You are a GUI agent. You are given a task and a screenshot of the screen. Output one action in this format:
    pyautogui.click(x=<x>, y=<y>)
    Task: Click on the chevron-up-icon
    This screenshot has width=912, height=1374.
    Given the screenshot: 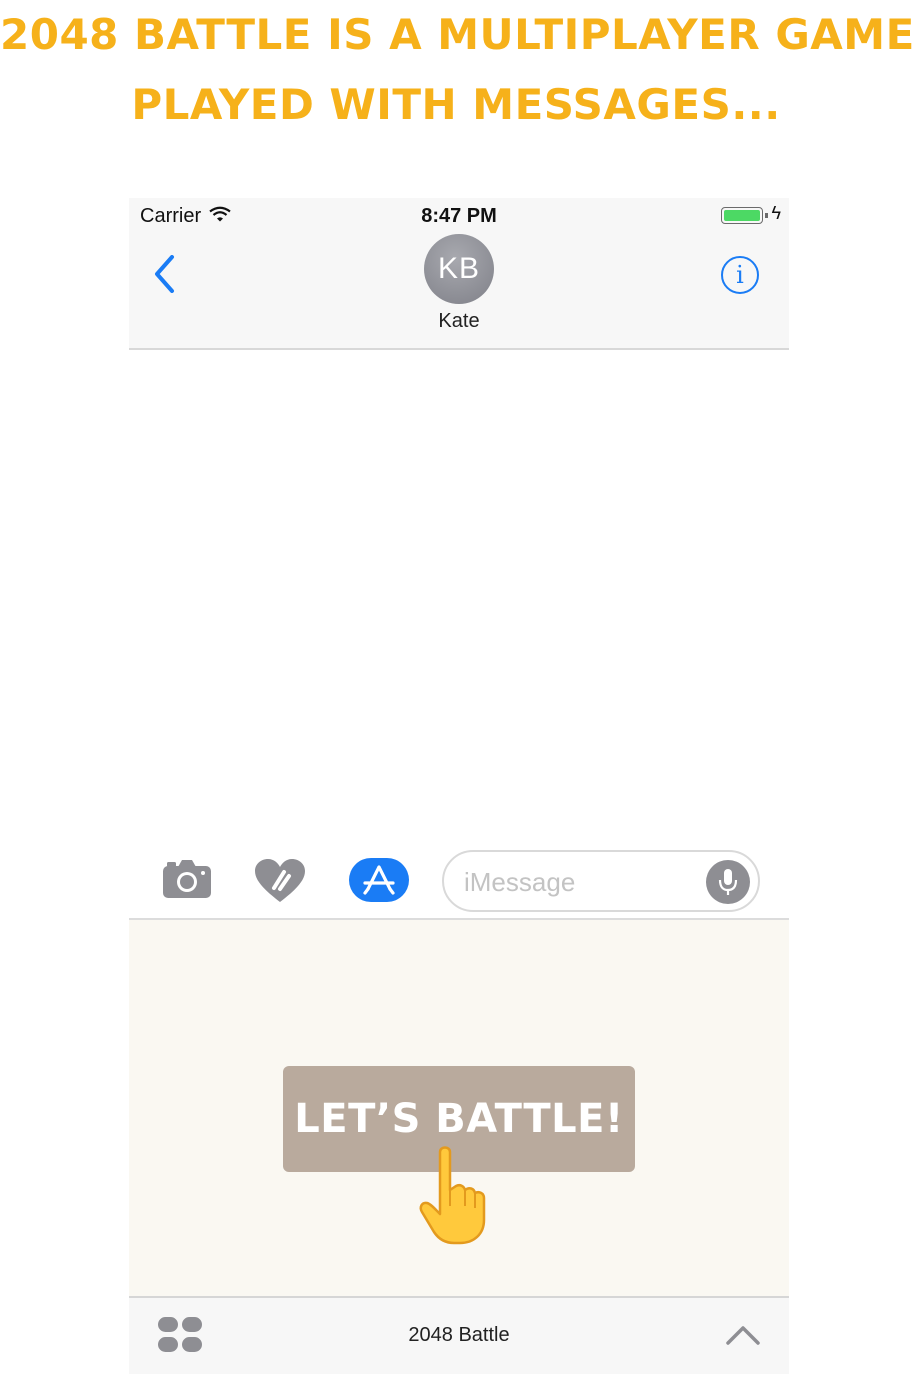 What is the action you would take?
    pyautogui.click(x=743, y=1335)
    